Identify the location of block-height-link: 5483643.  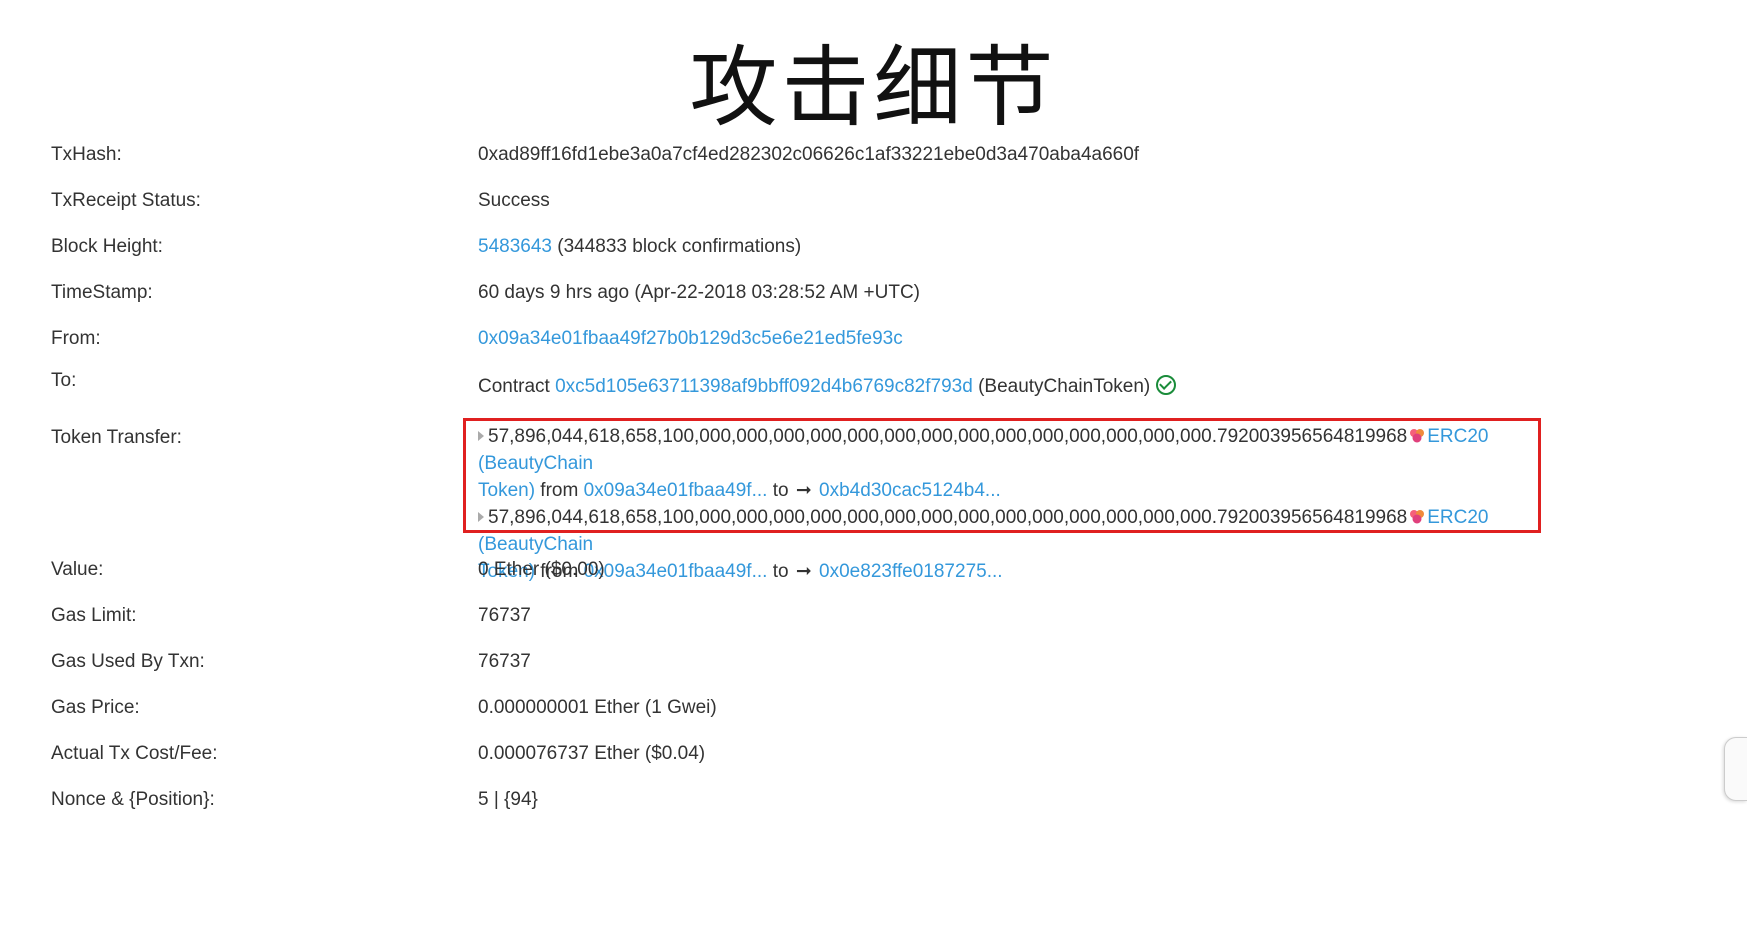
(515, 246).